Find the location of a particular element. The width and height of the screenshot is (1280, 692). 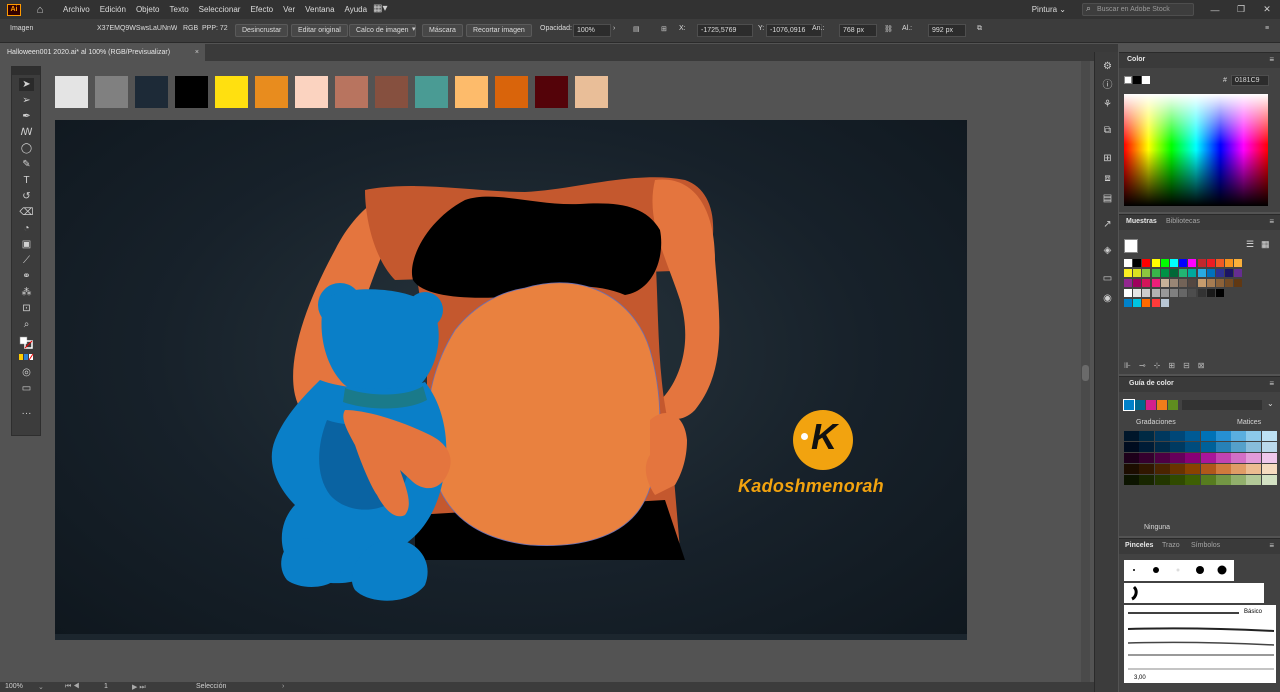

embed-button: Desincrustar is located at coordinates (262, 30).